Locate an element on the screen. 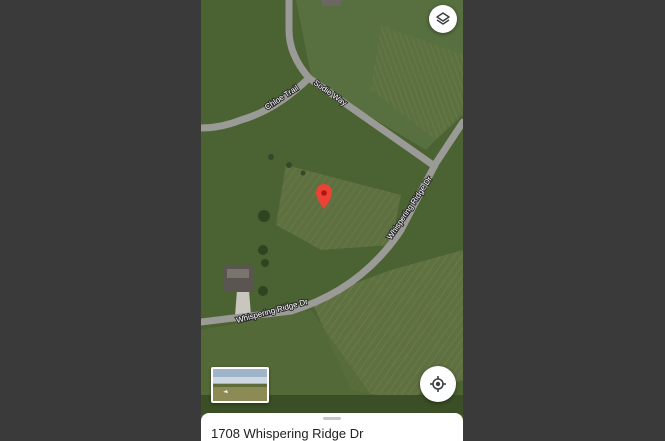 The image size is (665, 441). layers-button is located at coordinates (443, 19).